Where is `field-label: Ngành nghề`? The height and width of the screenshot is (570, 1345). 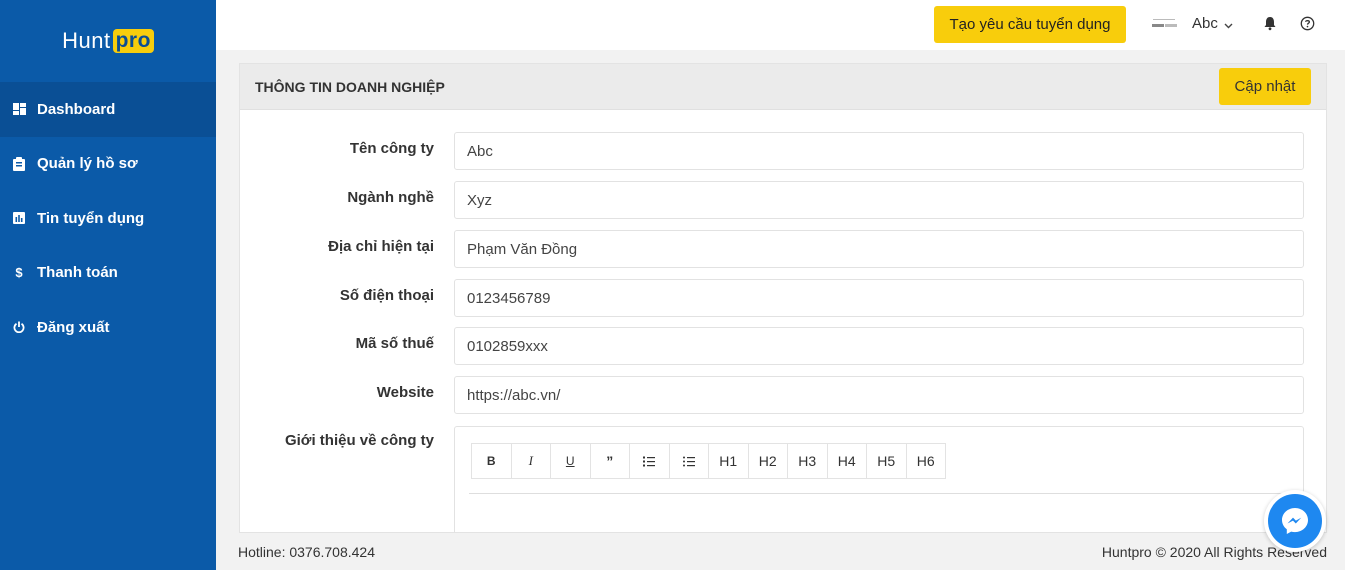
field-label: Ngành nghề is located at coordinates (390, 197).